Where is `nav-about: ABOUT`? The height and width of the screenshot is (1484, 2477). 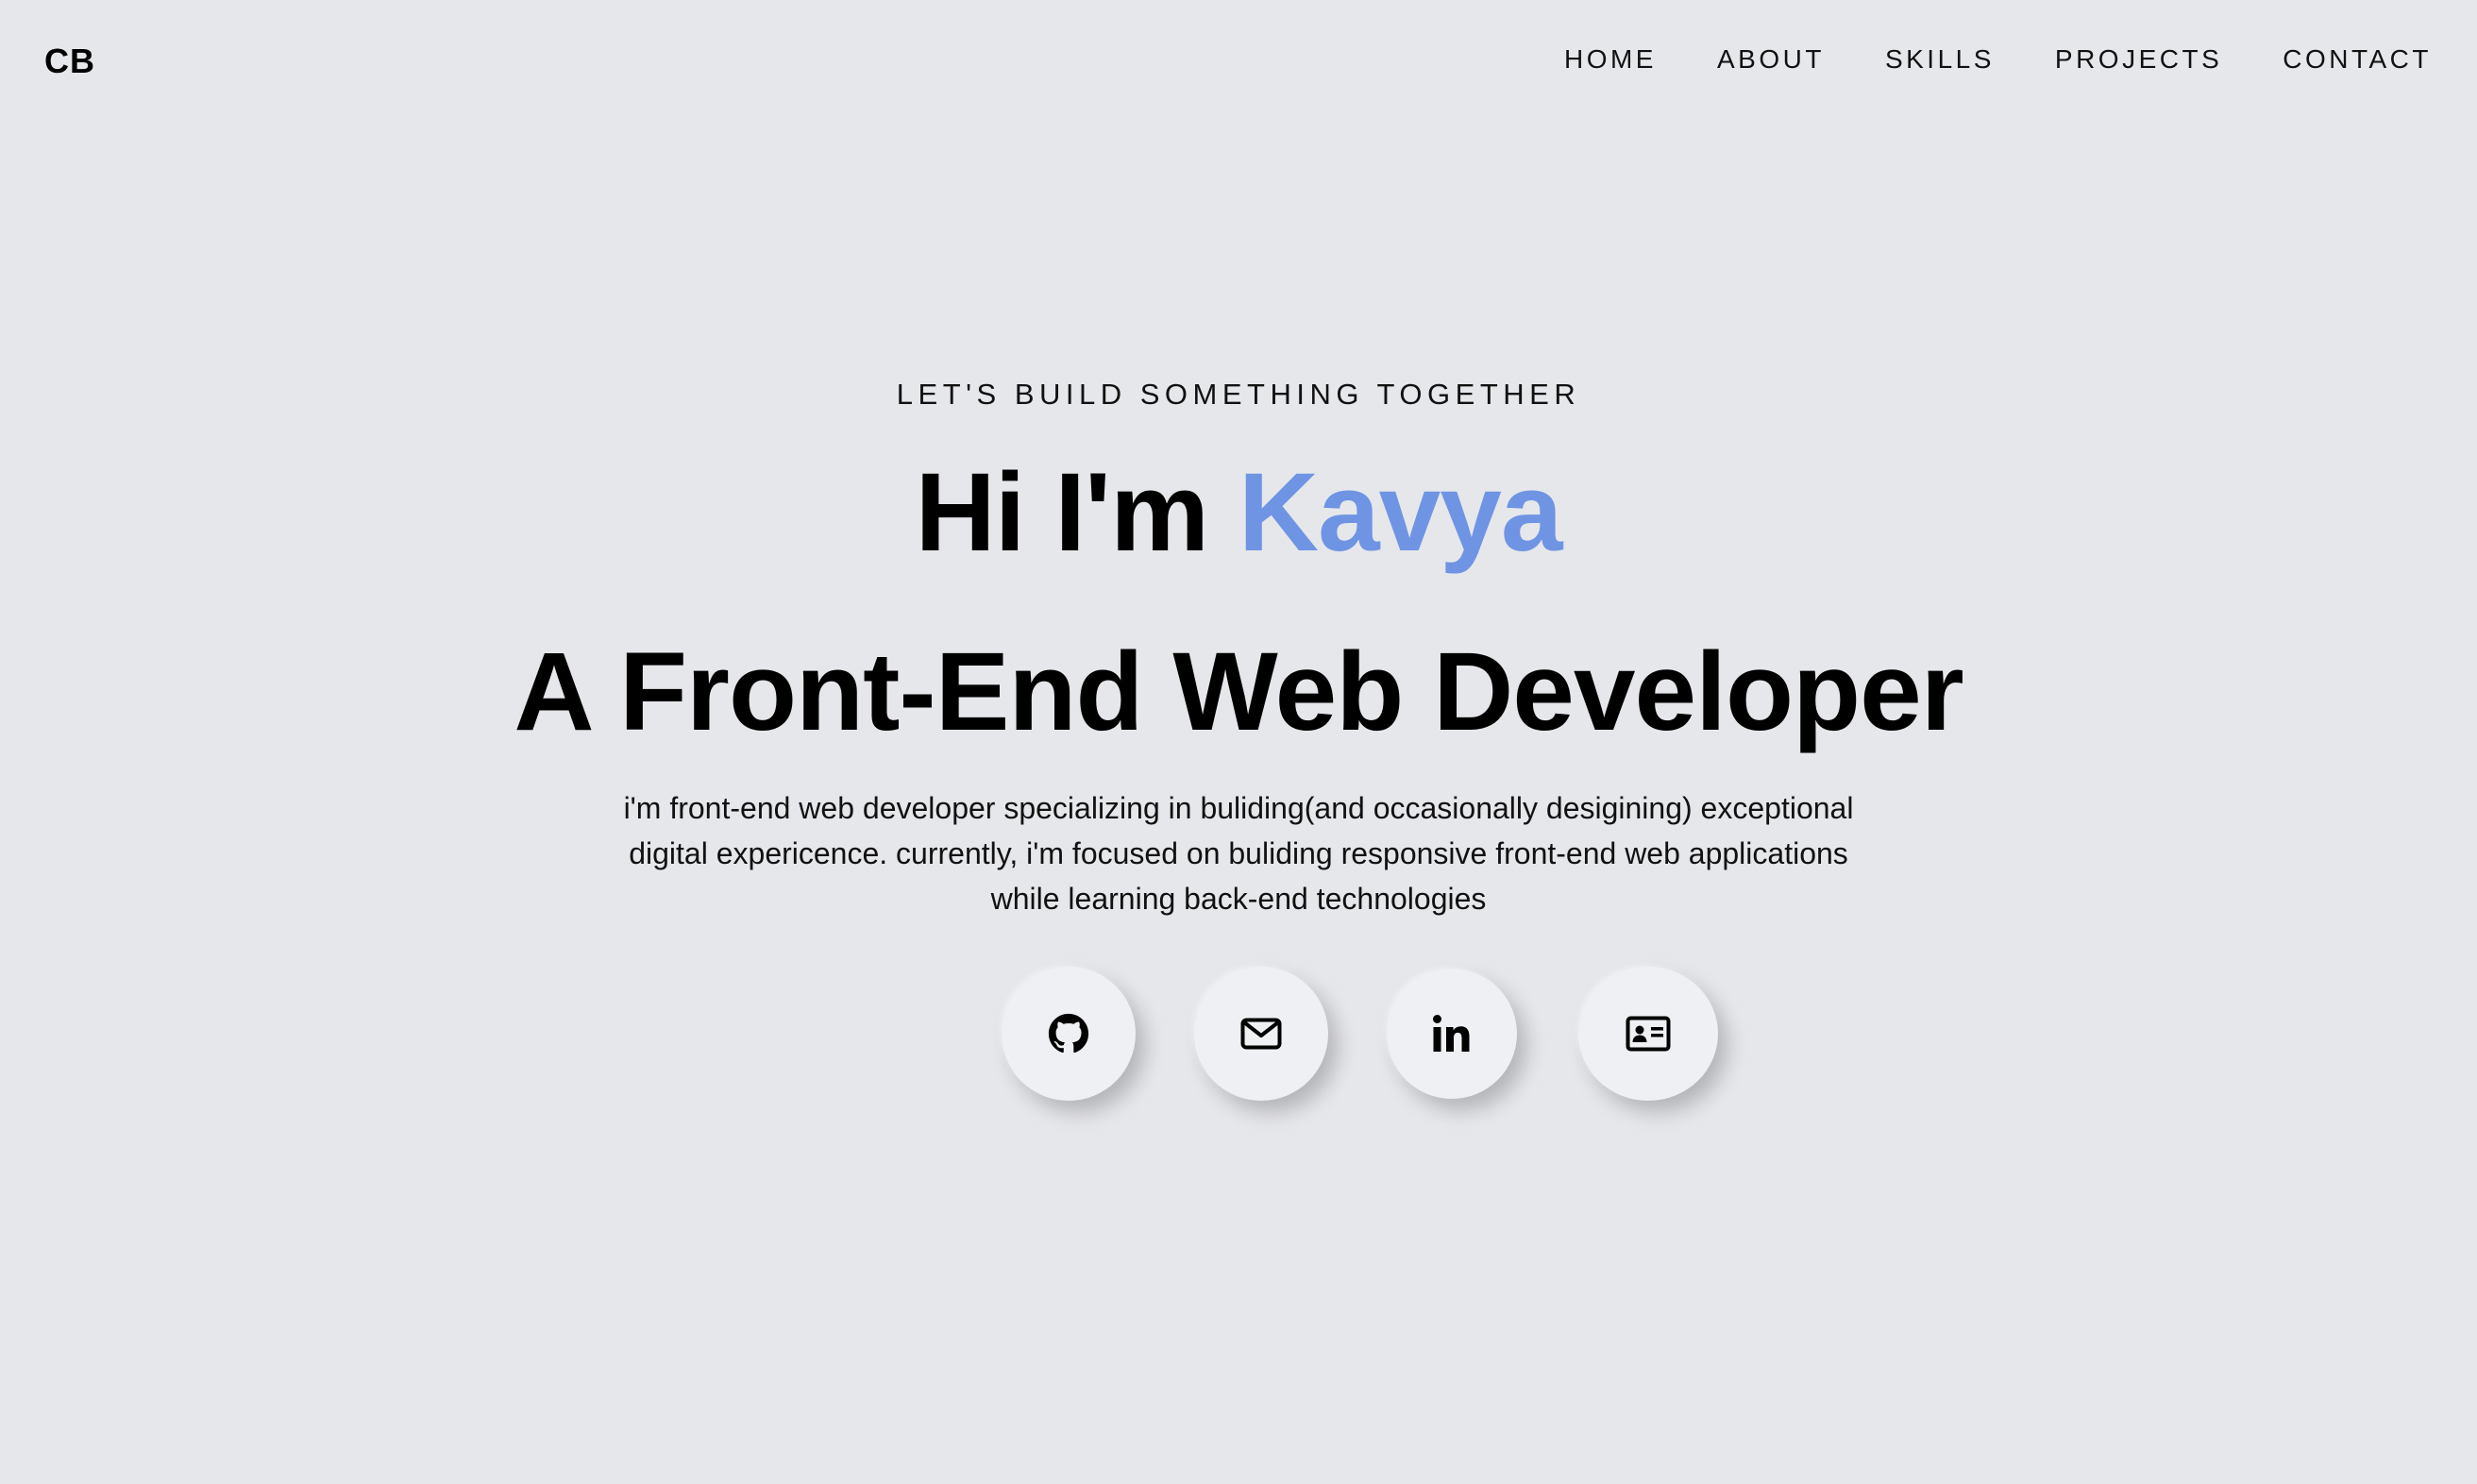 nav-about: ABOUT is located at coordinates (1771, 59).